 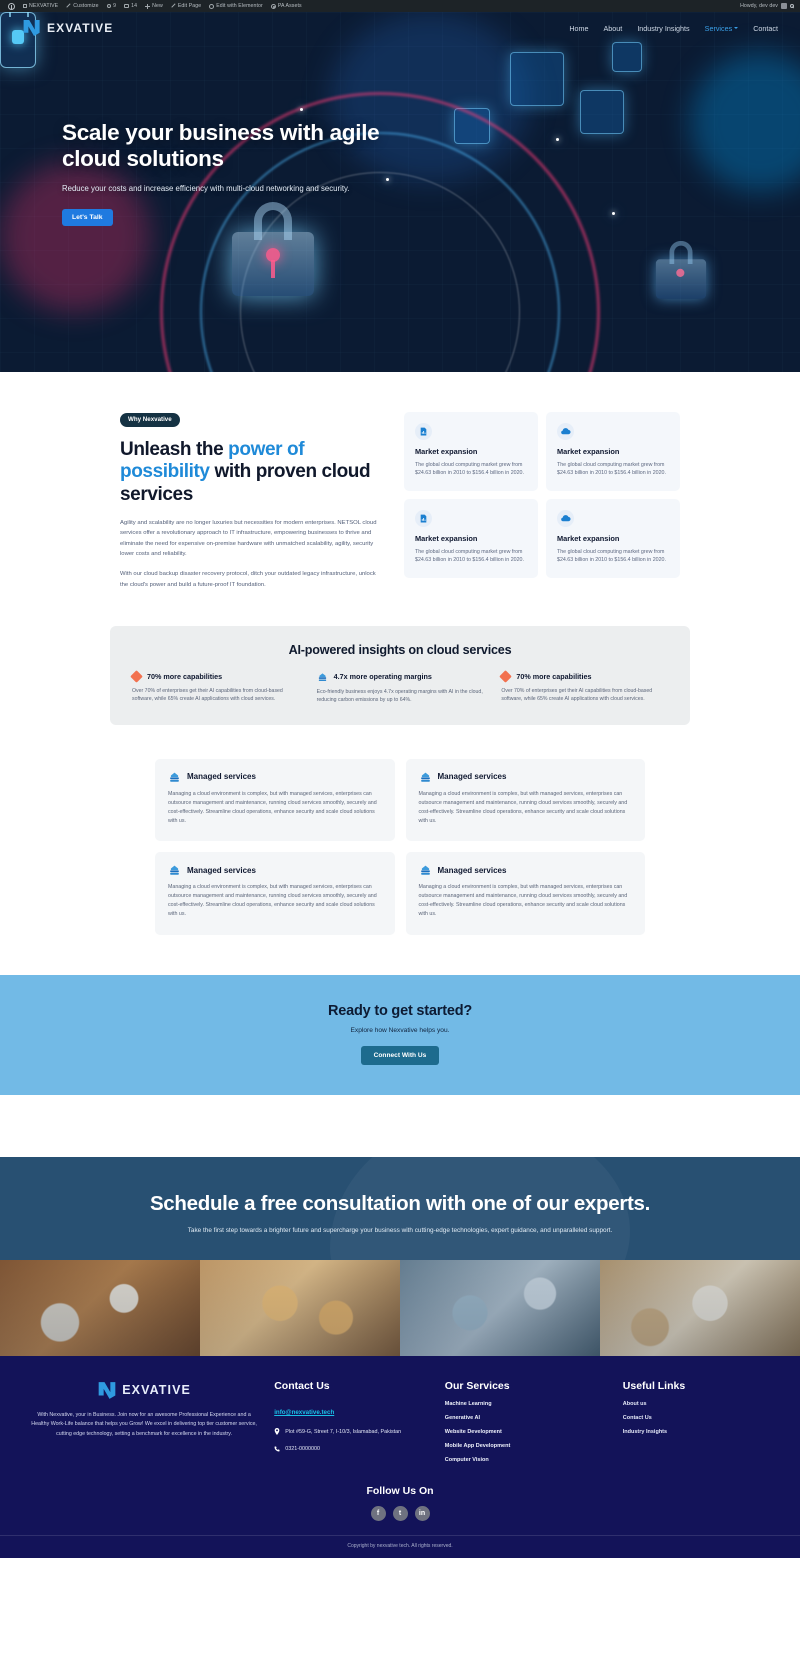 What do you see at coordinates (127, 6) in the screenshot?
I see `comment-icon` at bounding box center [127, 6].